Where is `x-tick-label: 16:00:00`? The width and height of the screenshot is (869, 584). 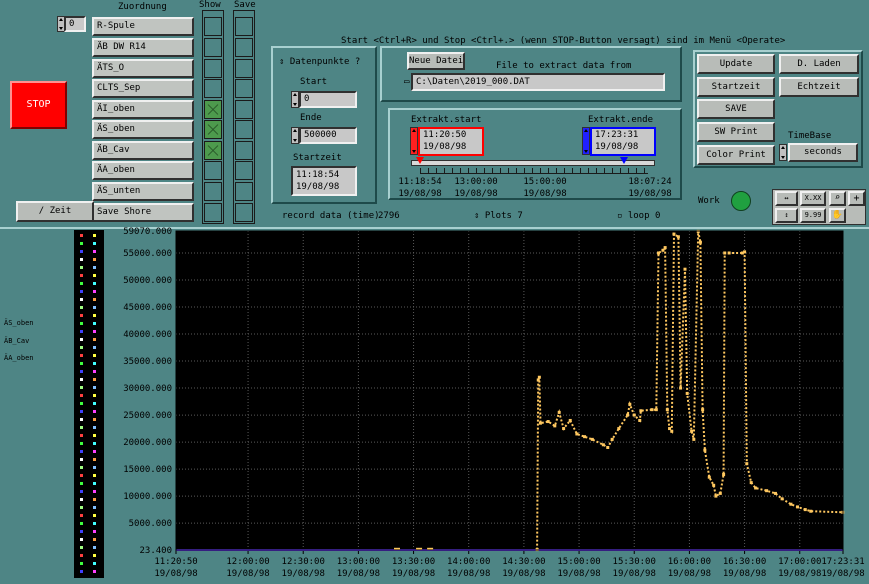 x-tick-label: 16:00:00 is located at coordinates (689, 562).